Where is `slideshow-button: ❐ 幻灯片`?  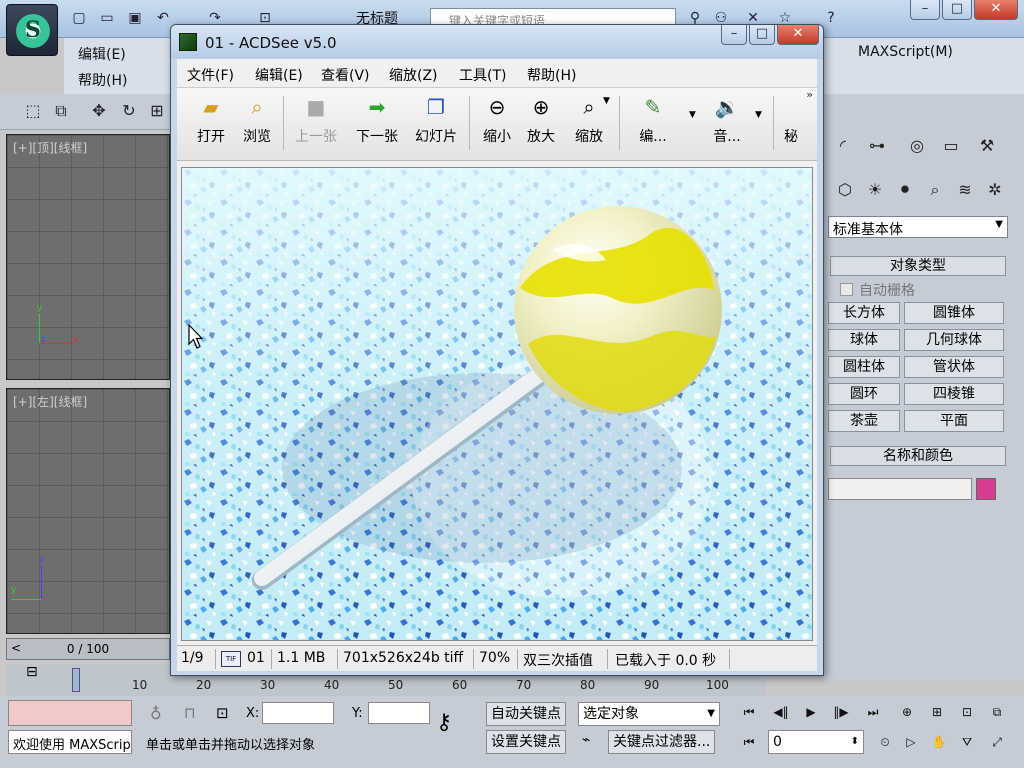 slideshow-button: ❐ 幻灯片 is located at coordinates (436, 123).